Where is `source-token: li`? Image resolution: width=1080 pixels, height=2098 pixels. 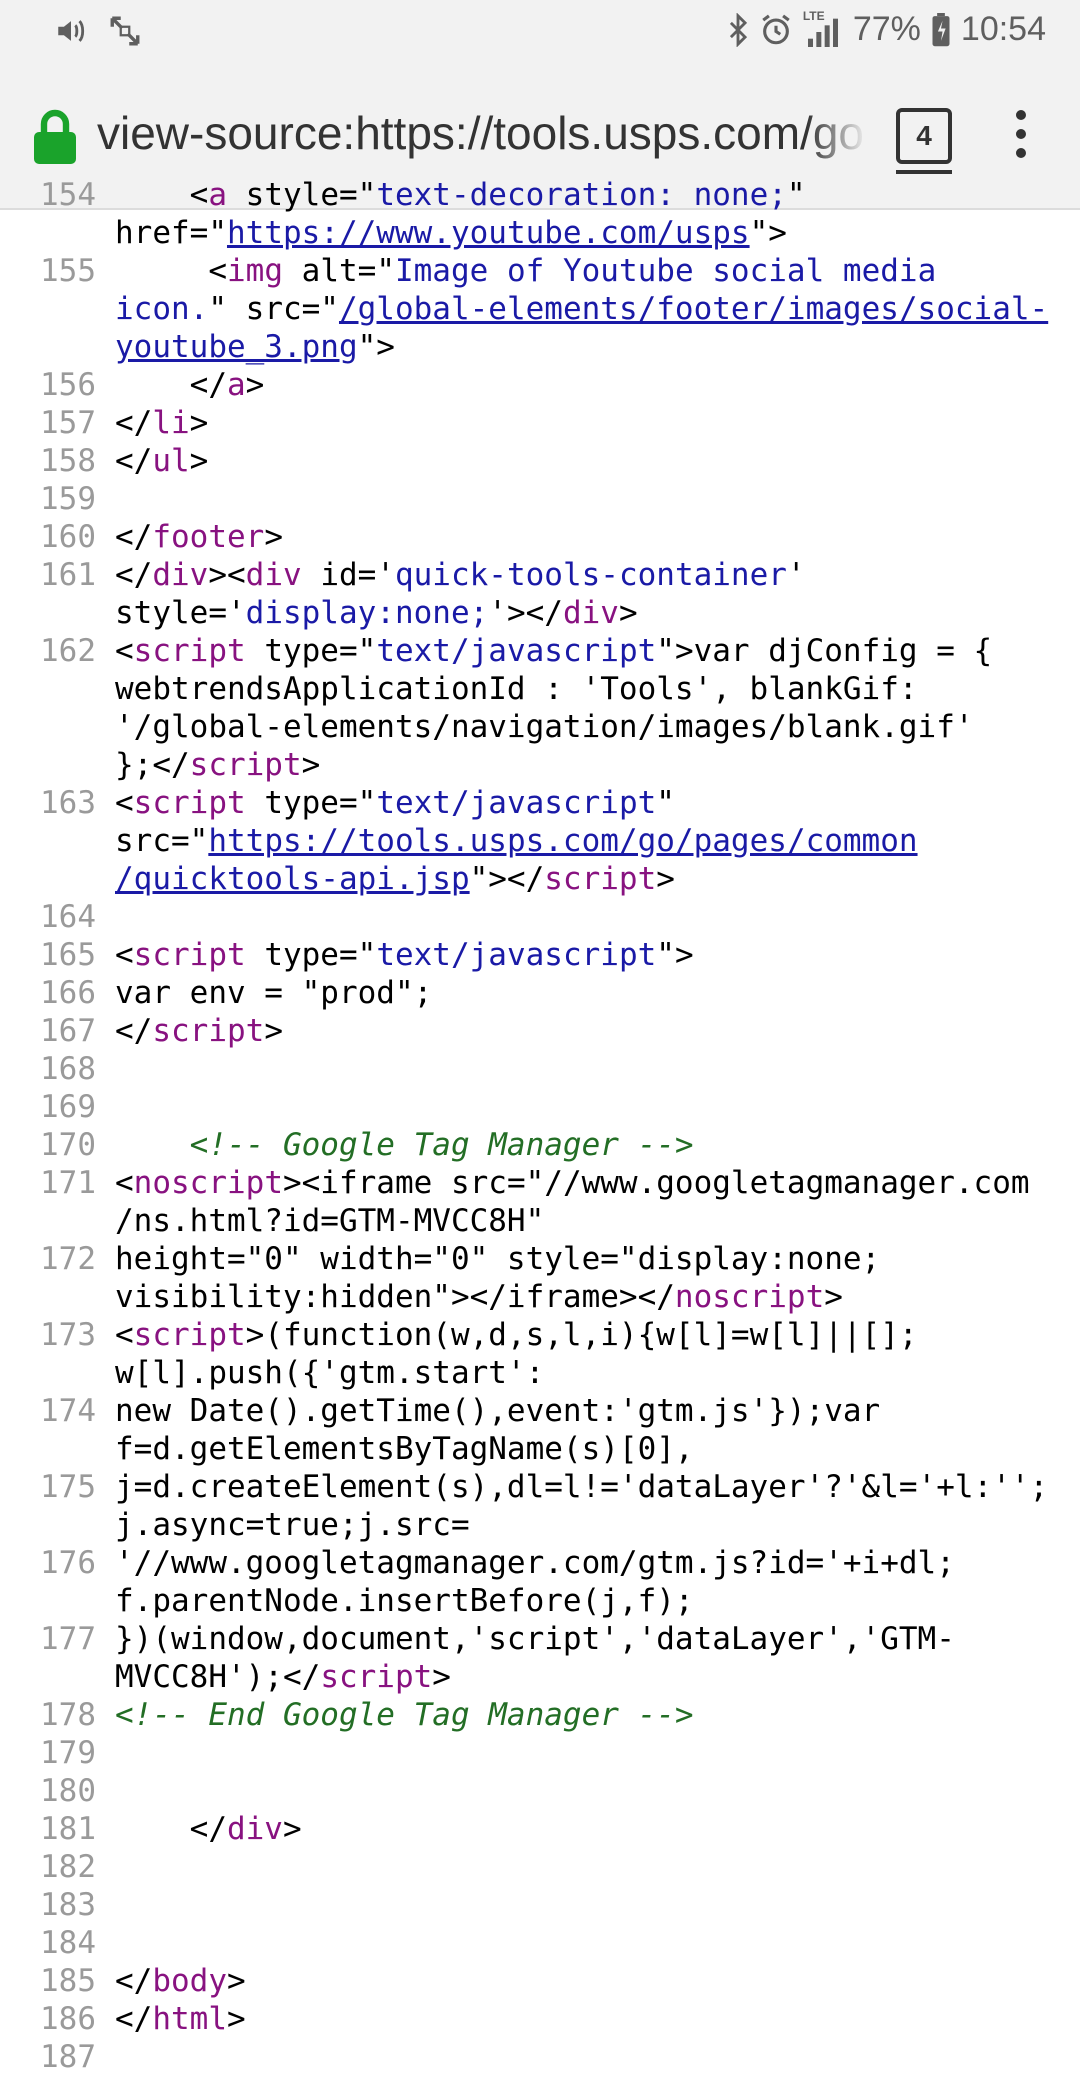 source-token: li is located at coordinates (171, 423).